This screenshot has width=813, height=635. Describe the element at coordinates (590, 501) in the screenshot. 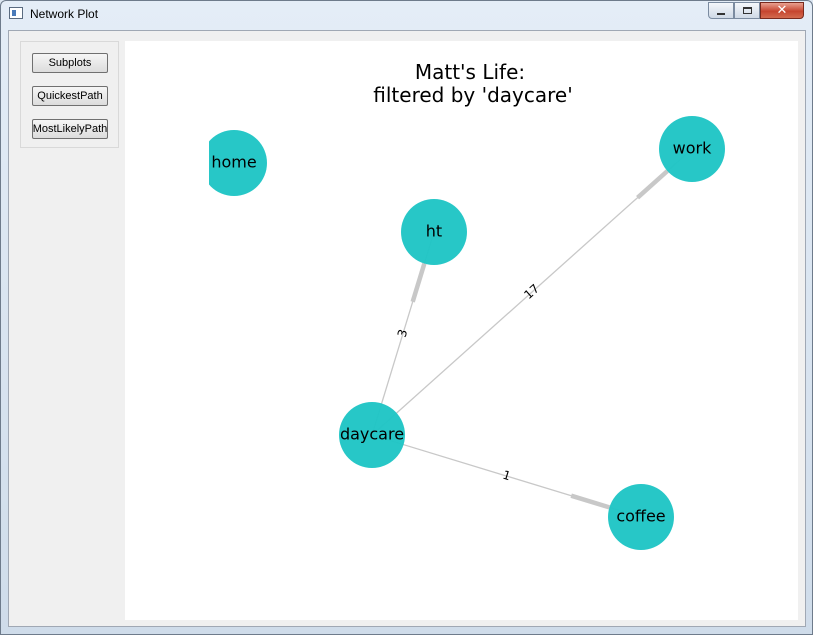

I see `edge-arrow-daycare-coffee` at that location.